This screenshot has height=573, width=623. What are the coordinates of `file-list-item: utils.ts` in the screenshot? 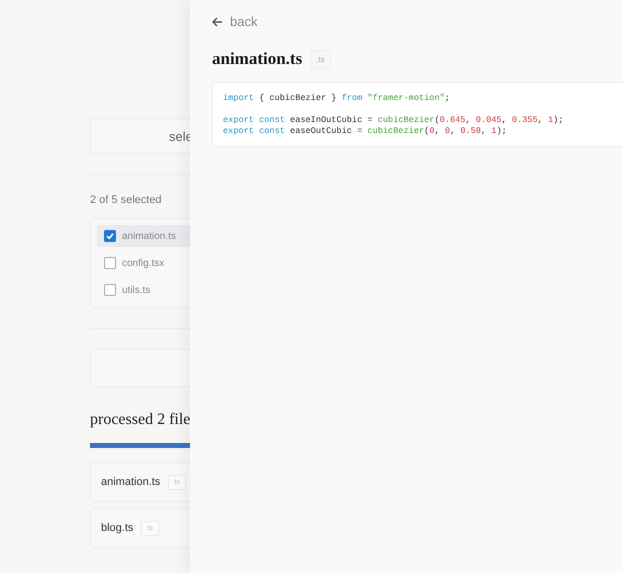 It's located at (143, 290).